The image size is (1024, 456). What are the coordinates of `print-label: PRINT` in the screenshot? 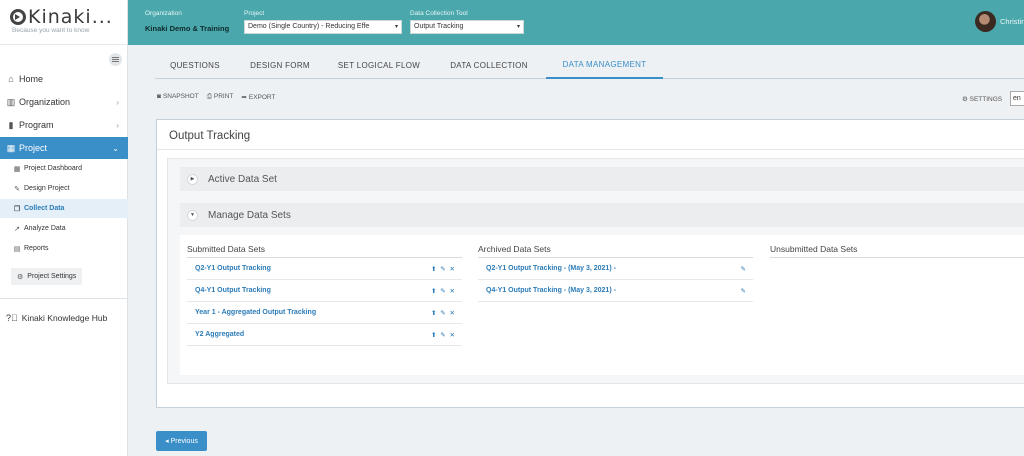 It's located at (223, 96).